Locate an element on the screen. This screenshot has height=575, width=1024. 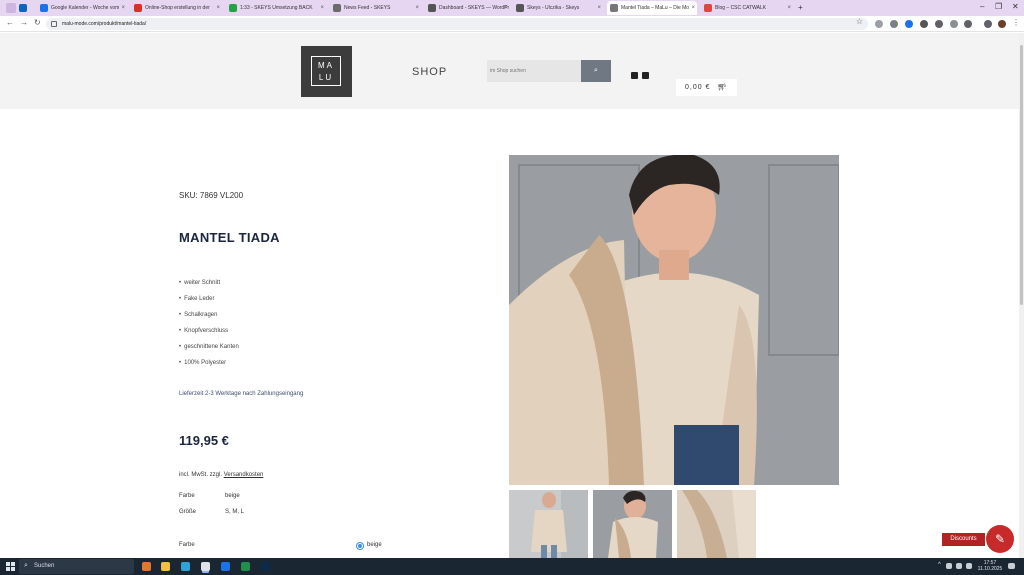
instagram-icon is located at coordinates (634, 75).